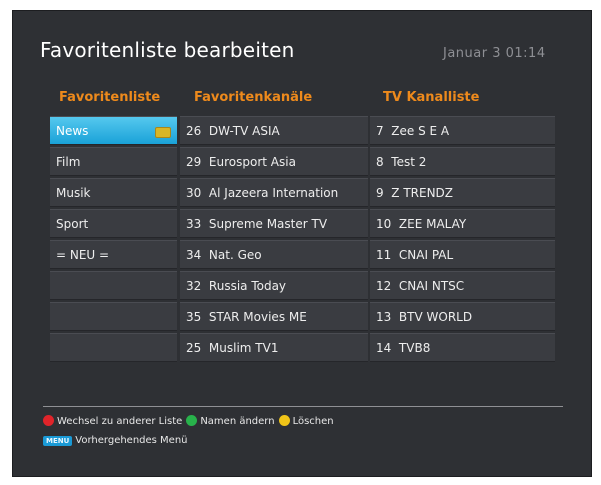  I want to click on channel-name: BTV WORLD, so click(435, 317).